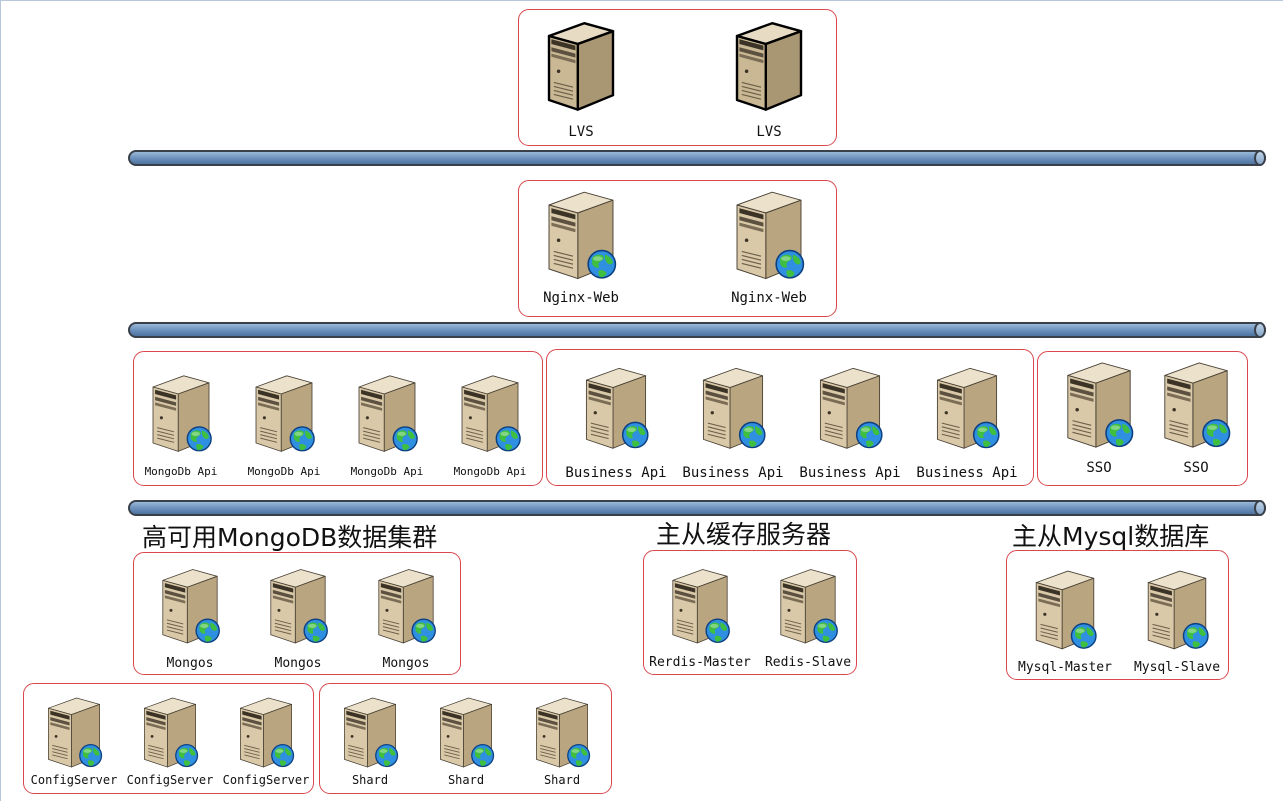 The image size is (1283, 801). I want to click on node-label: Mysql-Slave, so click(1177, 667).